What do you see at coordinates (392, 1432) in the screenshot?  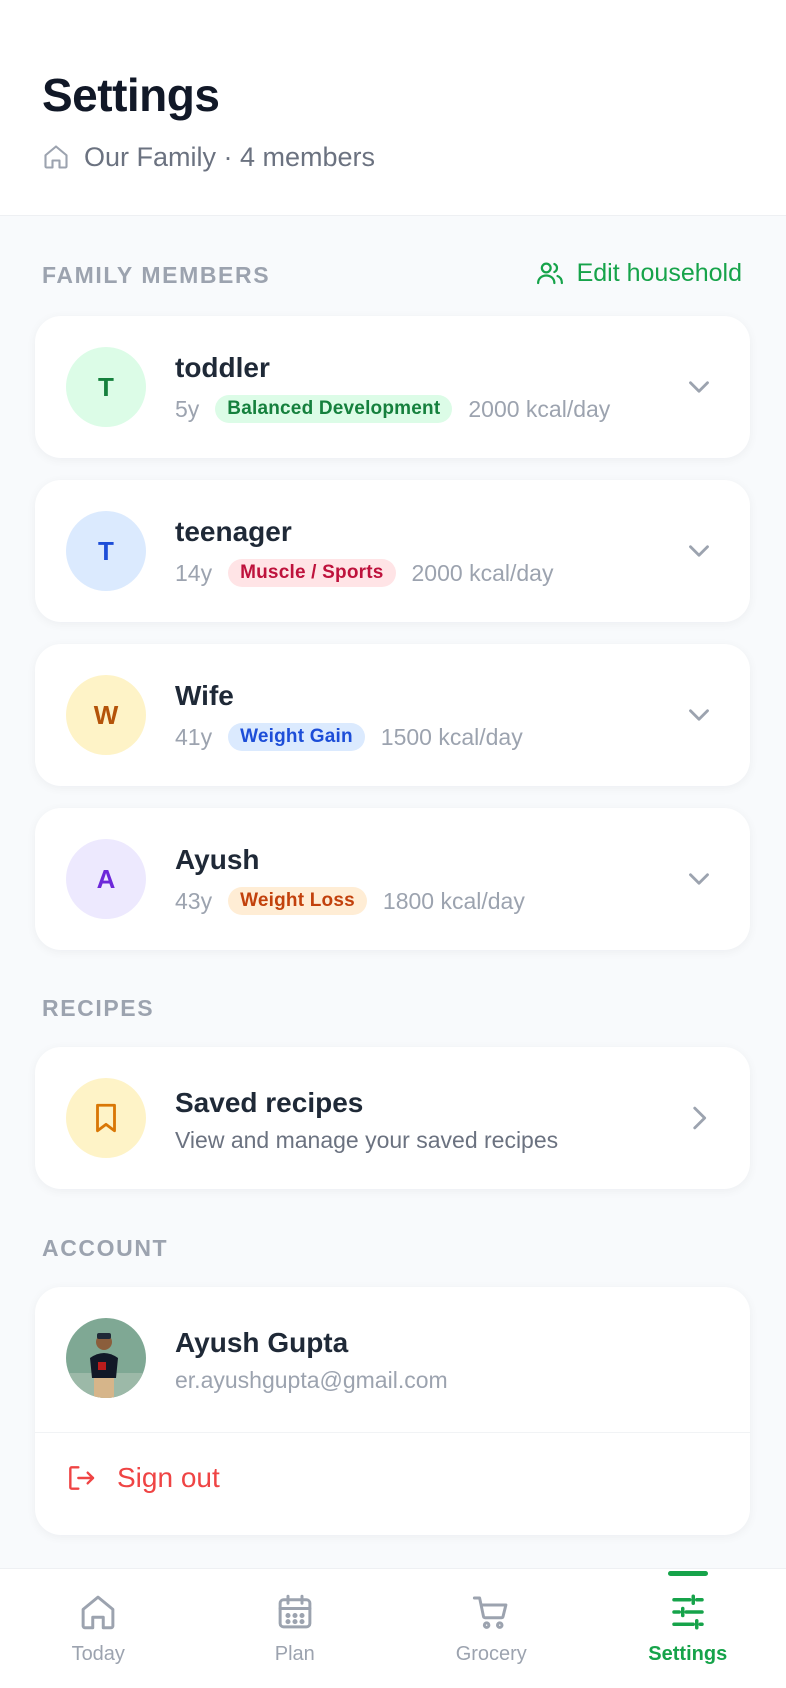 I see `divider` at bounding box center [392, 1432].